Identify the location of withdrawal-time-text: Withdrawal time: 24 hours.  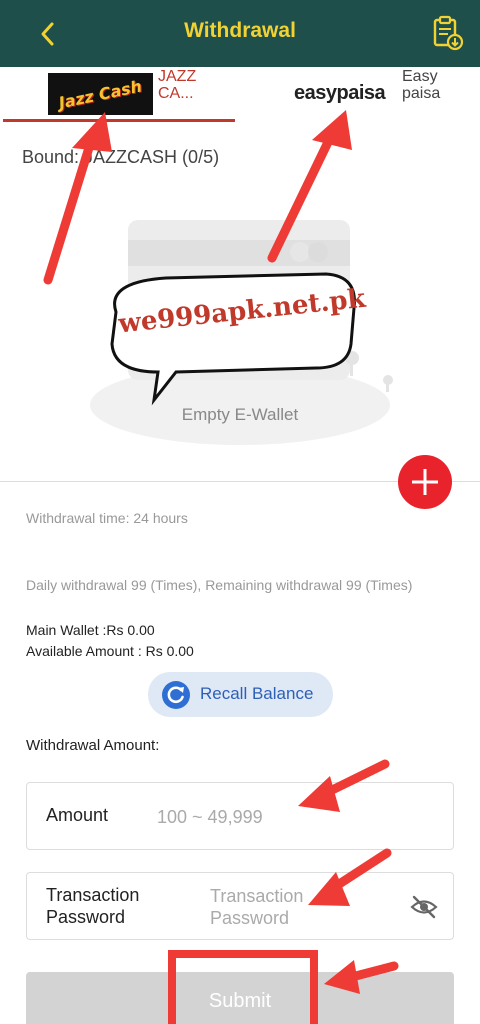
(107, 518).